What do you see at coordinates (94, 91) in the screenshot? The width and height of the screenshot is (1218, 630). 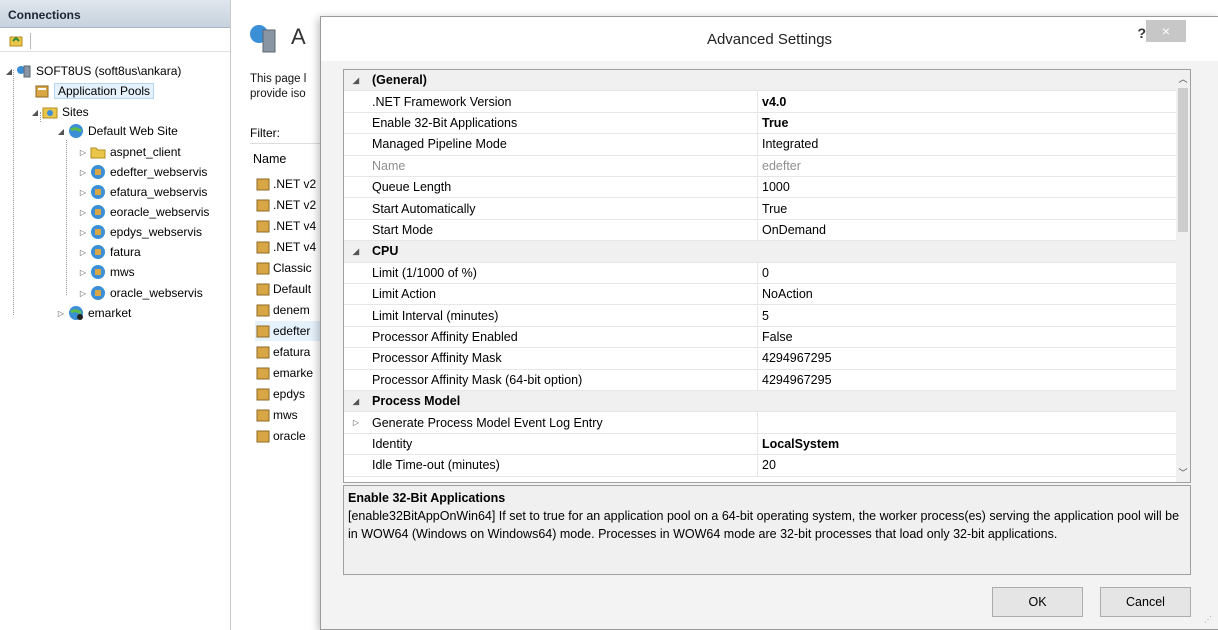 I see `tree-application-pools: Application Pools` at bounding box center [94, 91].